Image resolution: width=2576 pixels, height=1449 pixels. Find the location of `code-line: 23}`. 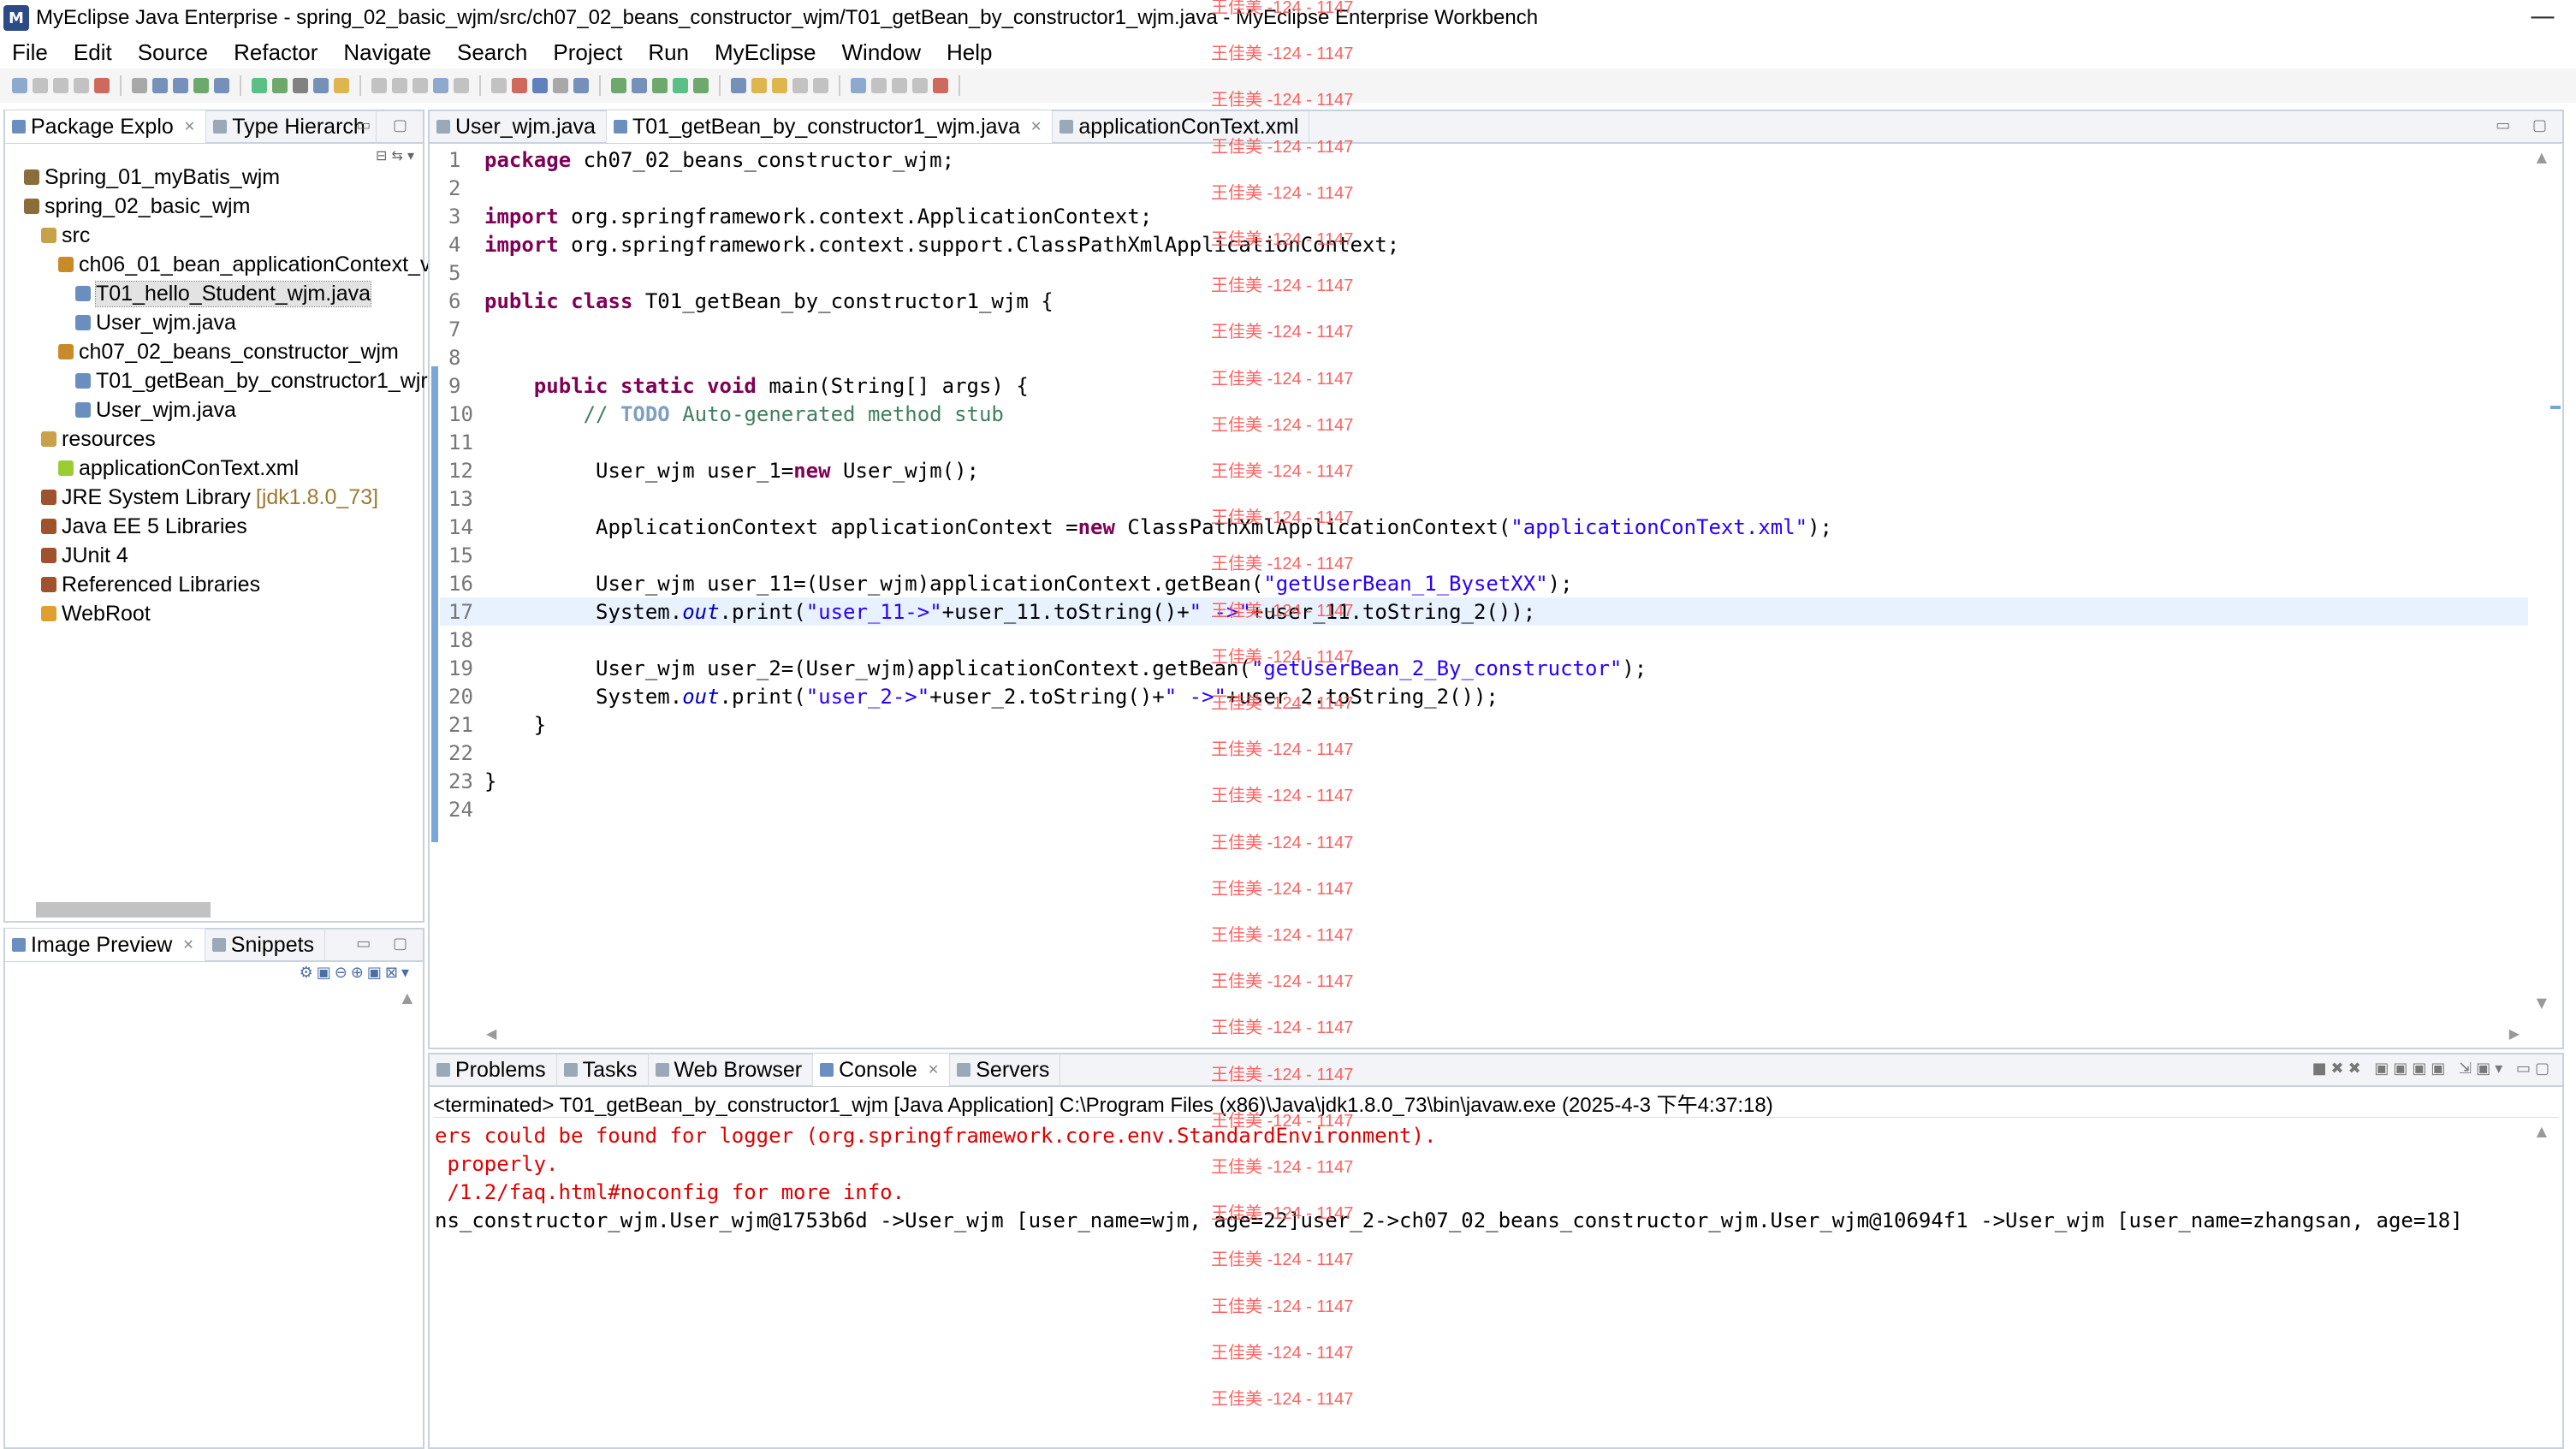

code-line: 23} is located at coordinates (1484, 781).